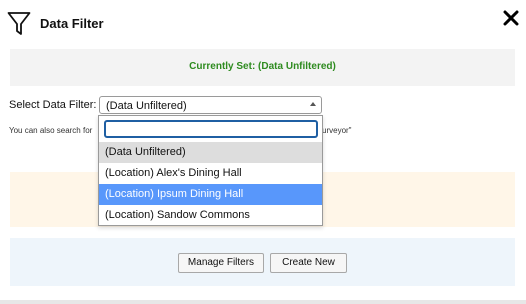 This screenshot has width=526, height=304. Describe the element at coordinates (51, 130) in the screenshot. I see `search-hint-text: You can also search for` at that location.